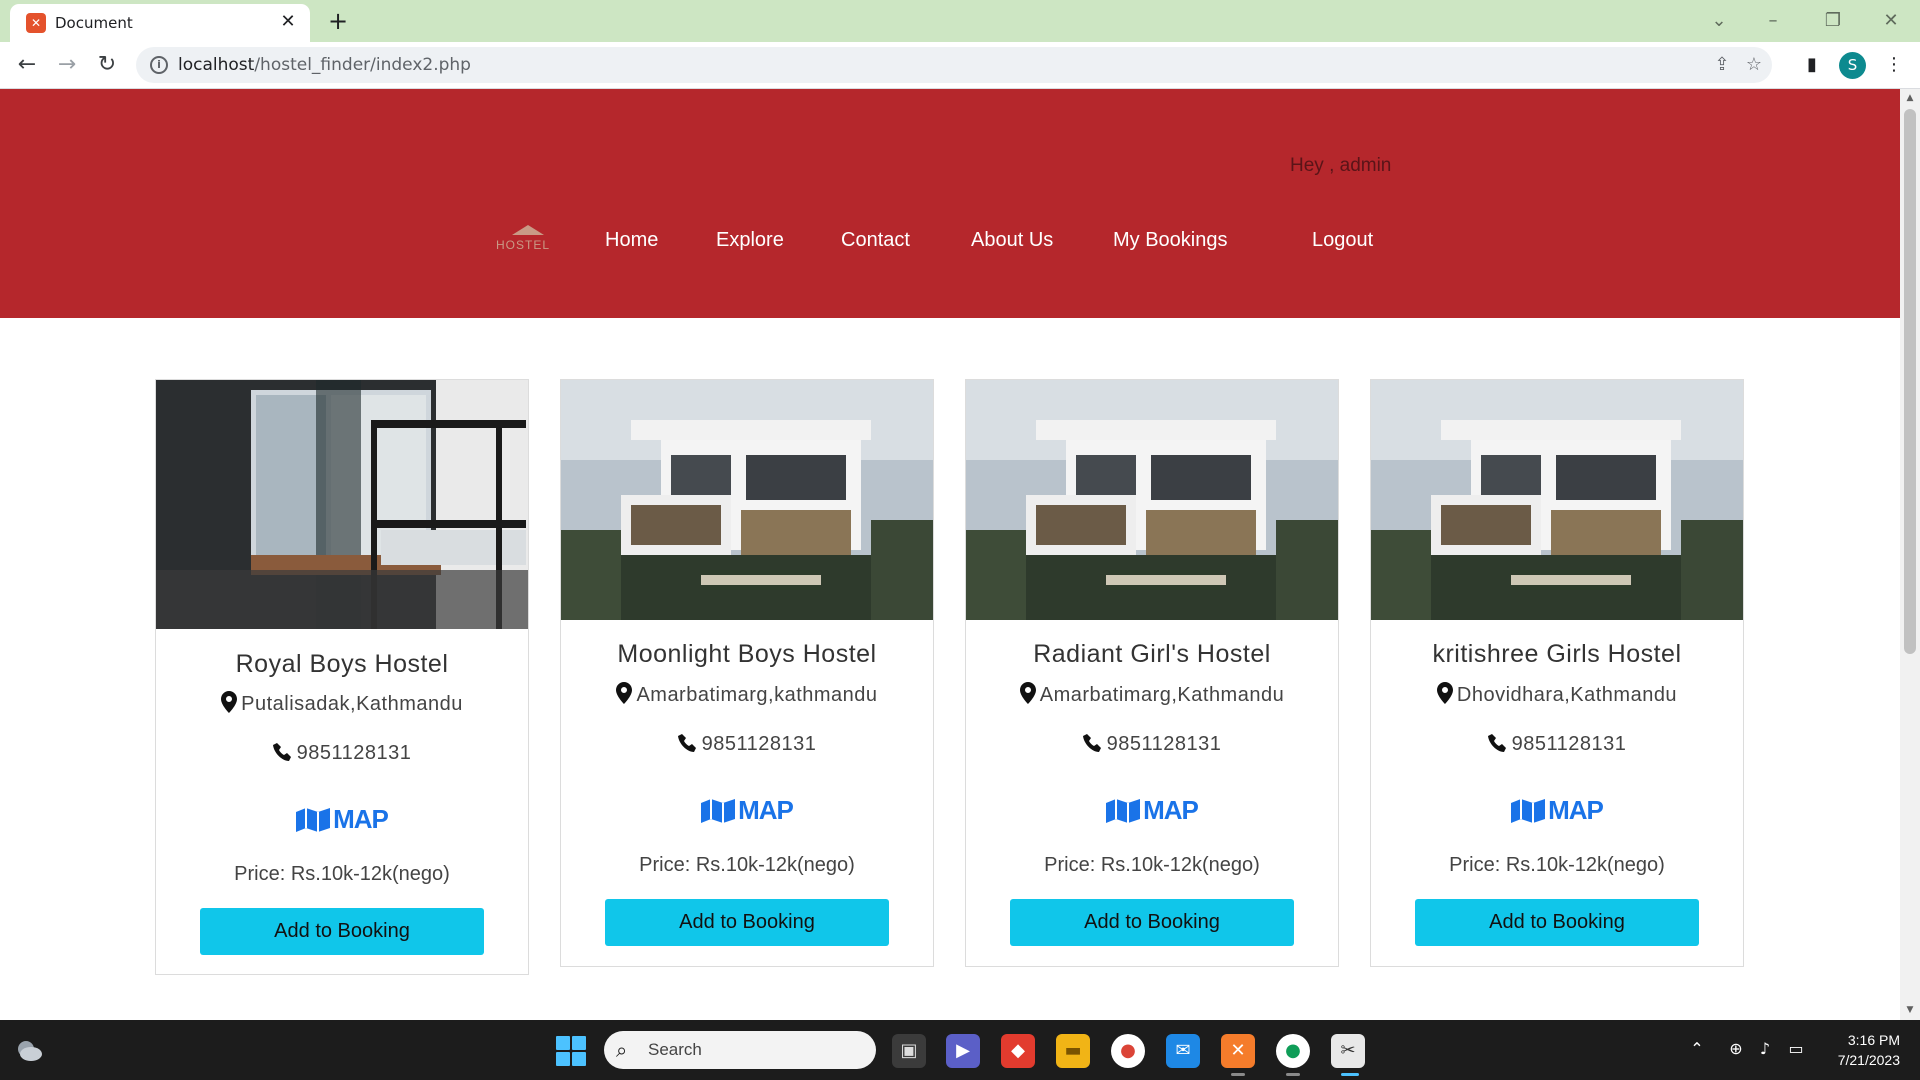 This screenshot has width=1920, height=1080. What do you see at coordinates (338, 21) in the screenshot?
I see `new-tab-button: +` at bounding box center [338, 21].